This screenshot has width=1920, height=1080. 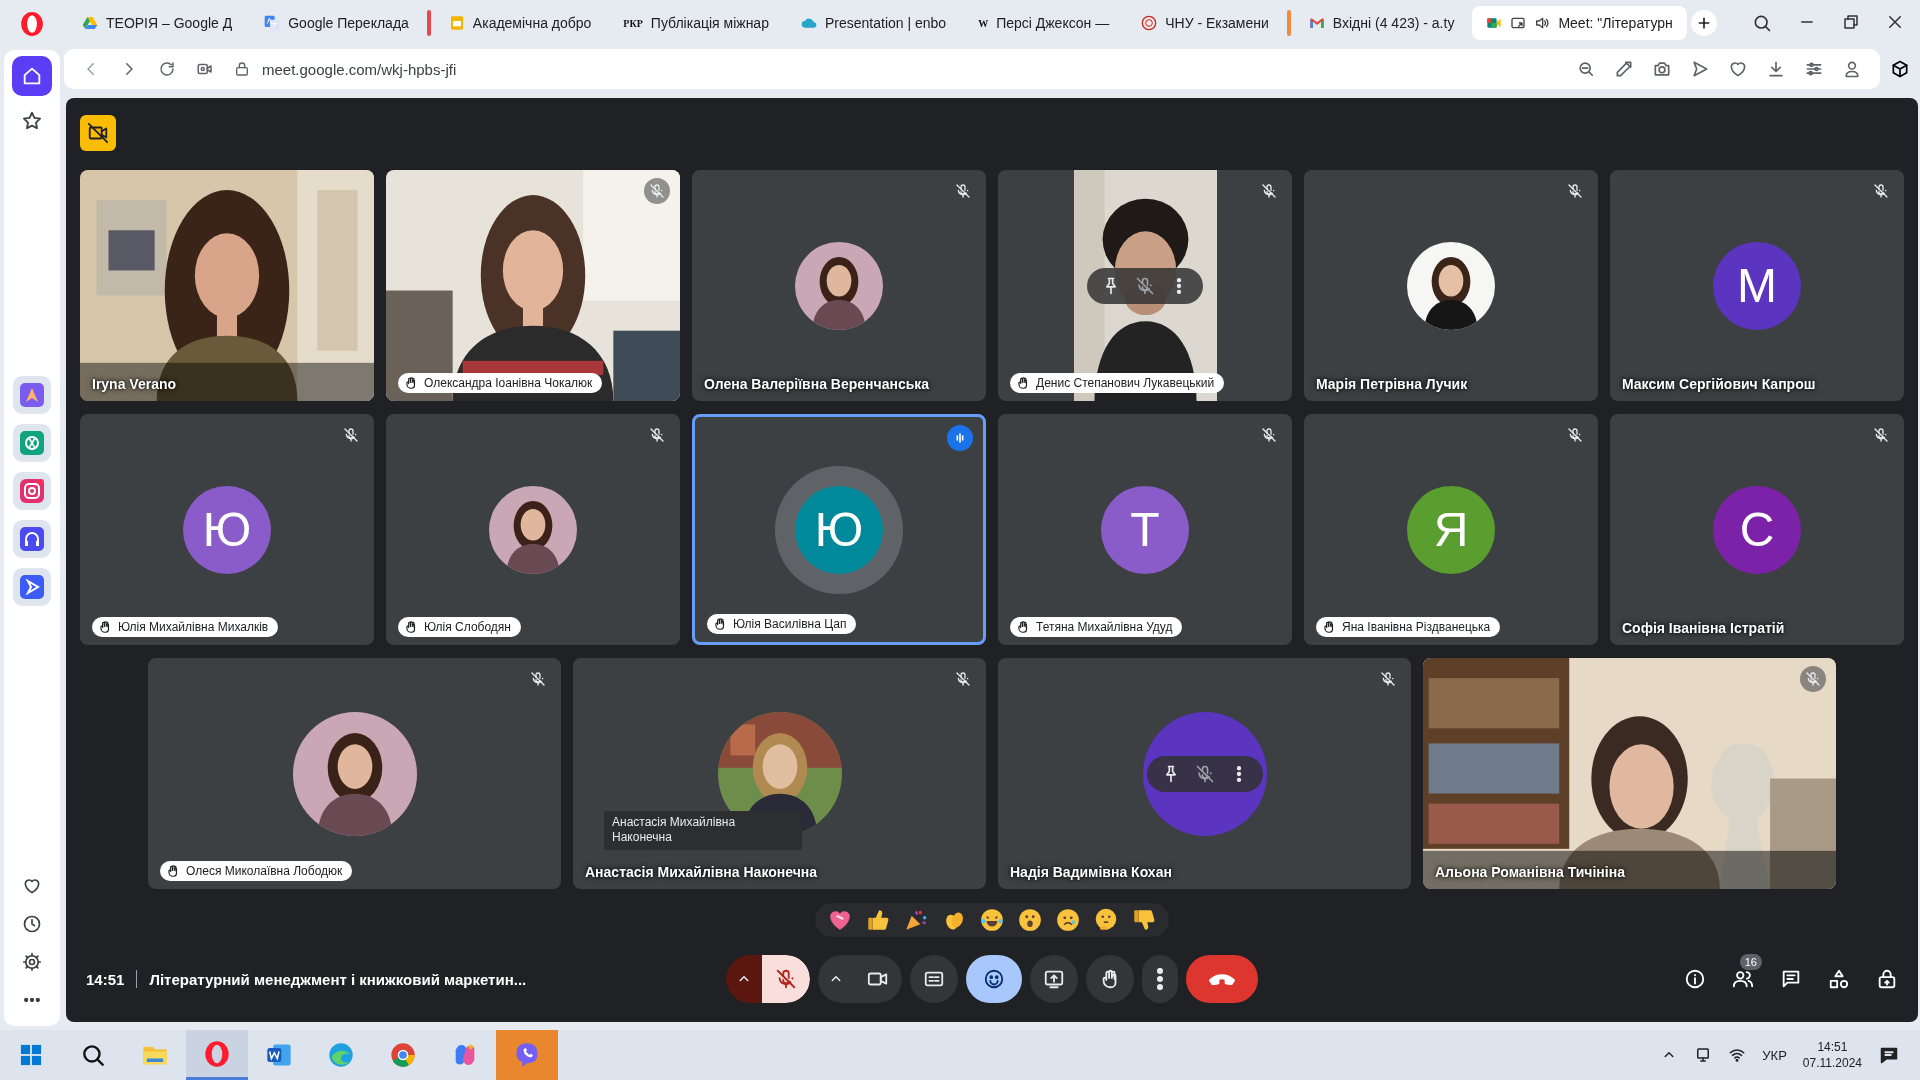 What do you see at coordinates (1316, 23) in the screenshot?
I see `envelope-icon` at bounding box center [1316, 23].